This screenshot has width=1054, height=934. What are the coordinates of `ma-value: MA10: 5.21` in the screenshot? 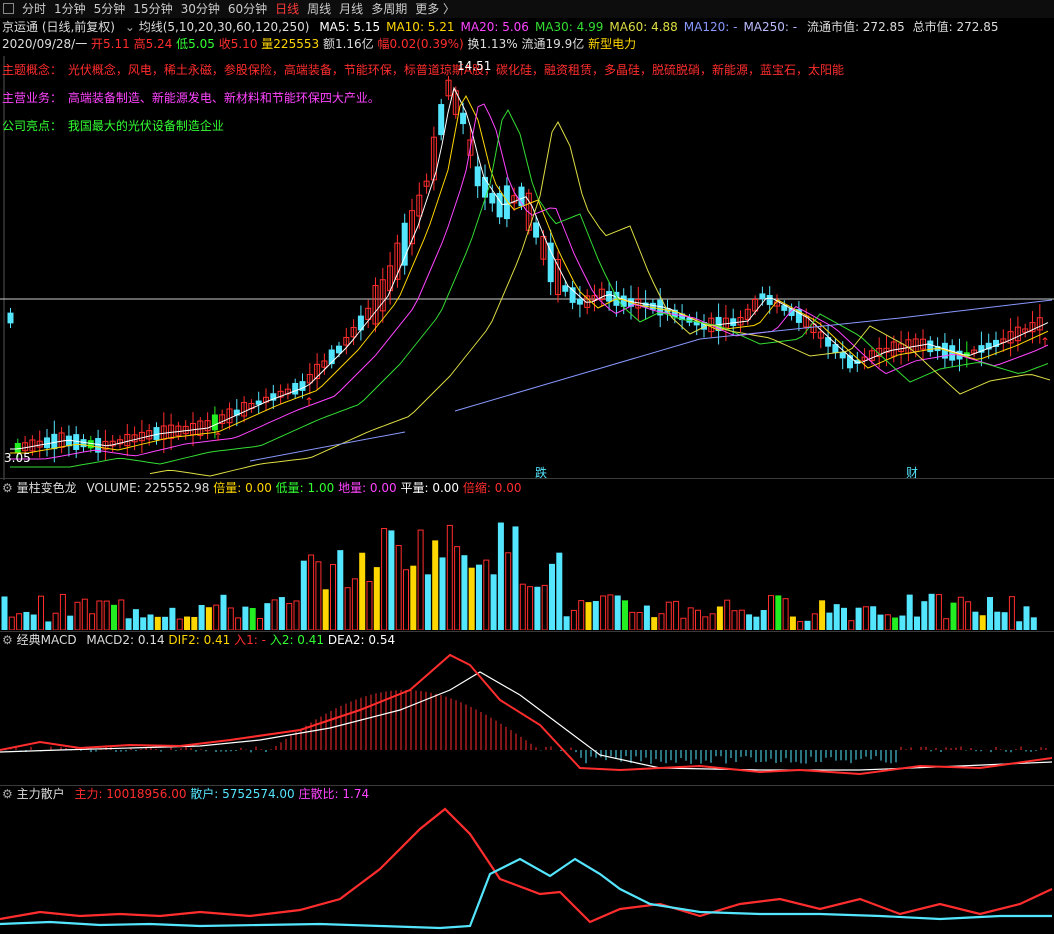 It's located at (420, 27).